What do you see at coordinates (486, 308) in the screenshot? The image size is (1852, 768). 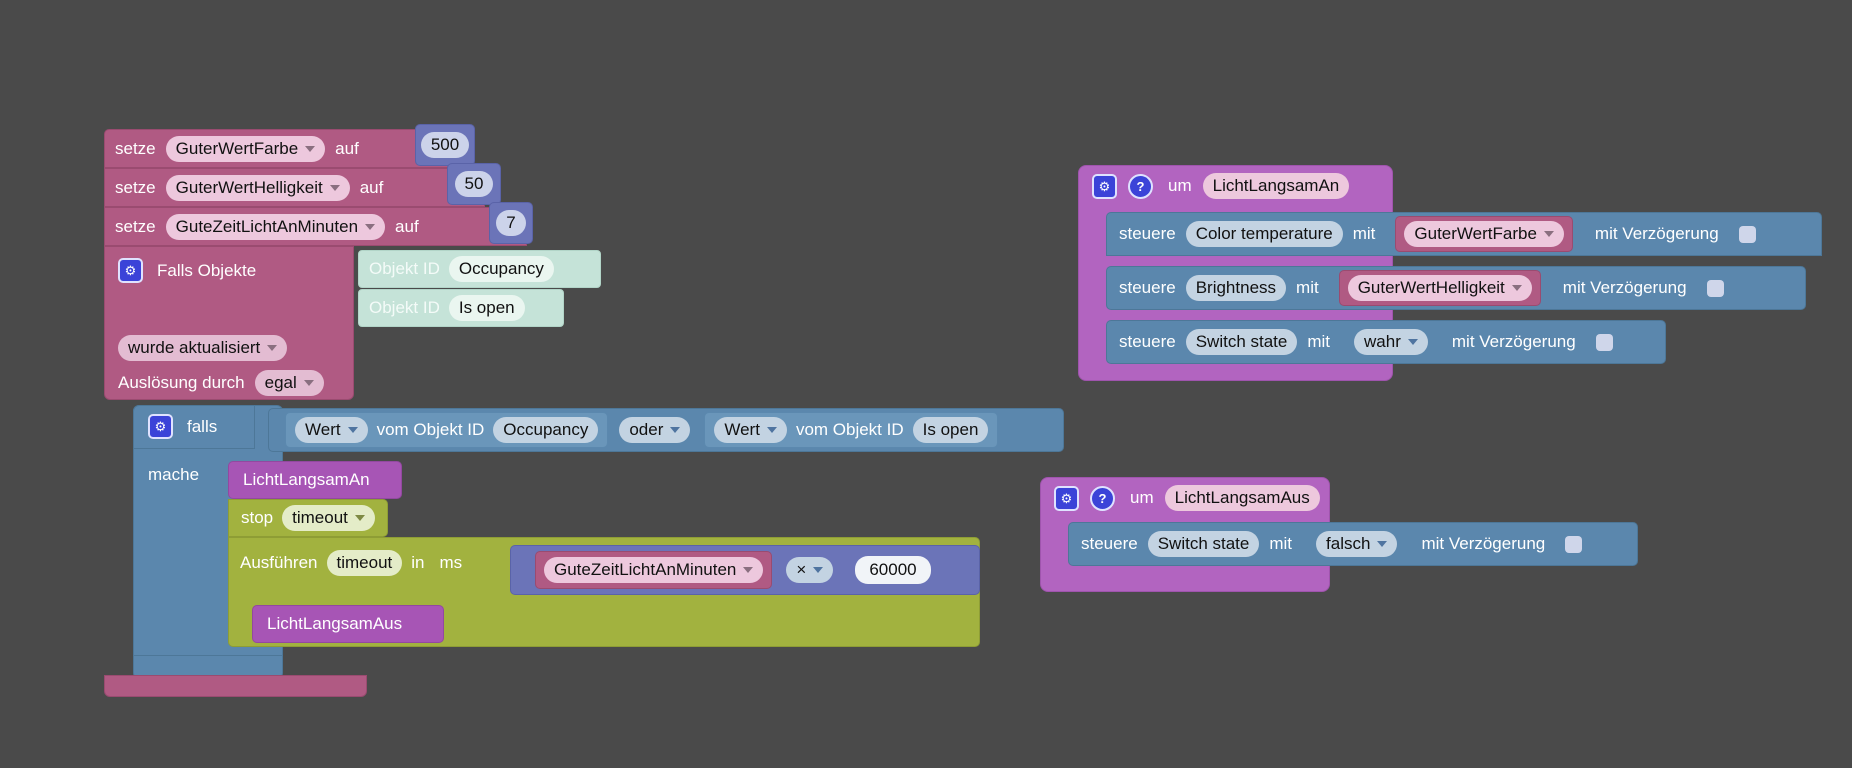 I see `object-id-value: Is open` at bounding box center [486, 308].